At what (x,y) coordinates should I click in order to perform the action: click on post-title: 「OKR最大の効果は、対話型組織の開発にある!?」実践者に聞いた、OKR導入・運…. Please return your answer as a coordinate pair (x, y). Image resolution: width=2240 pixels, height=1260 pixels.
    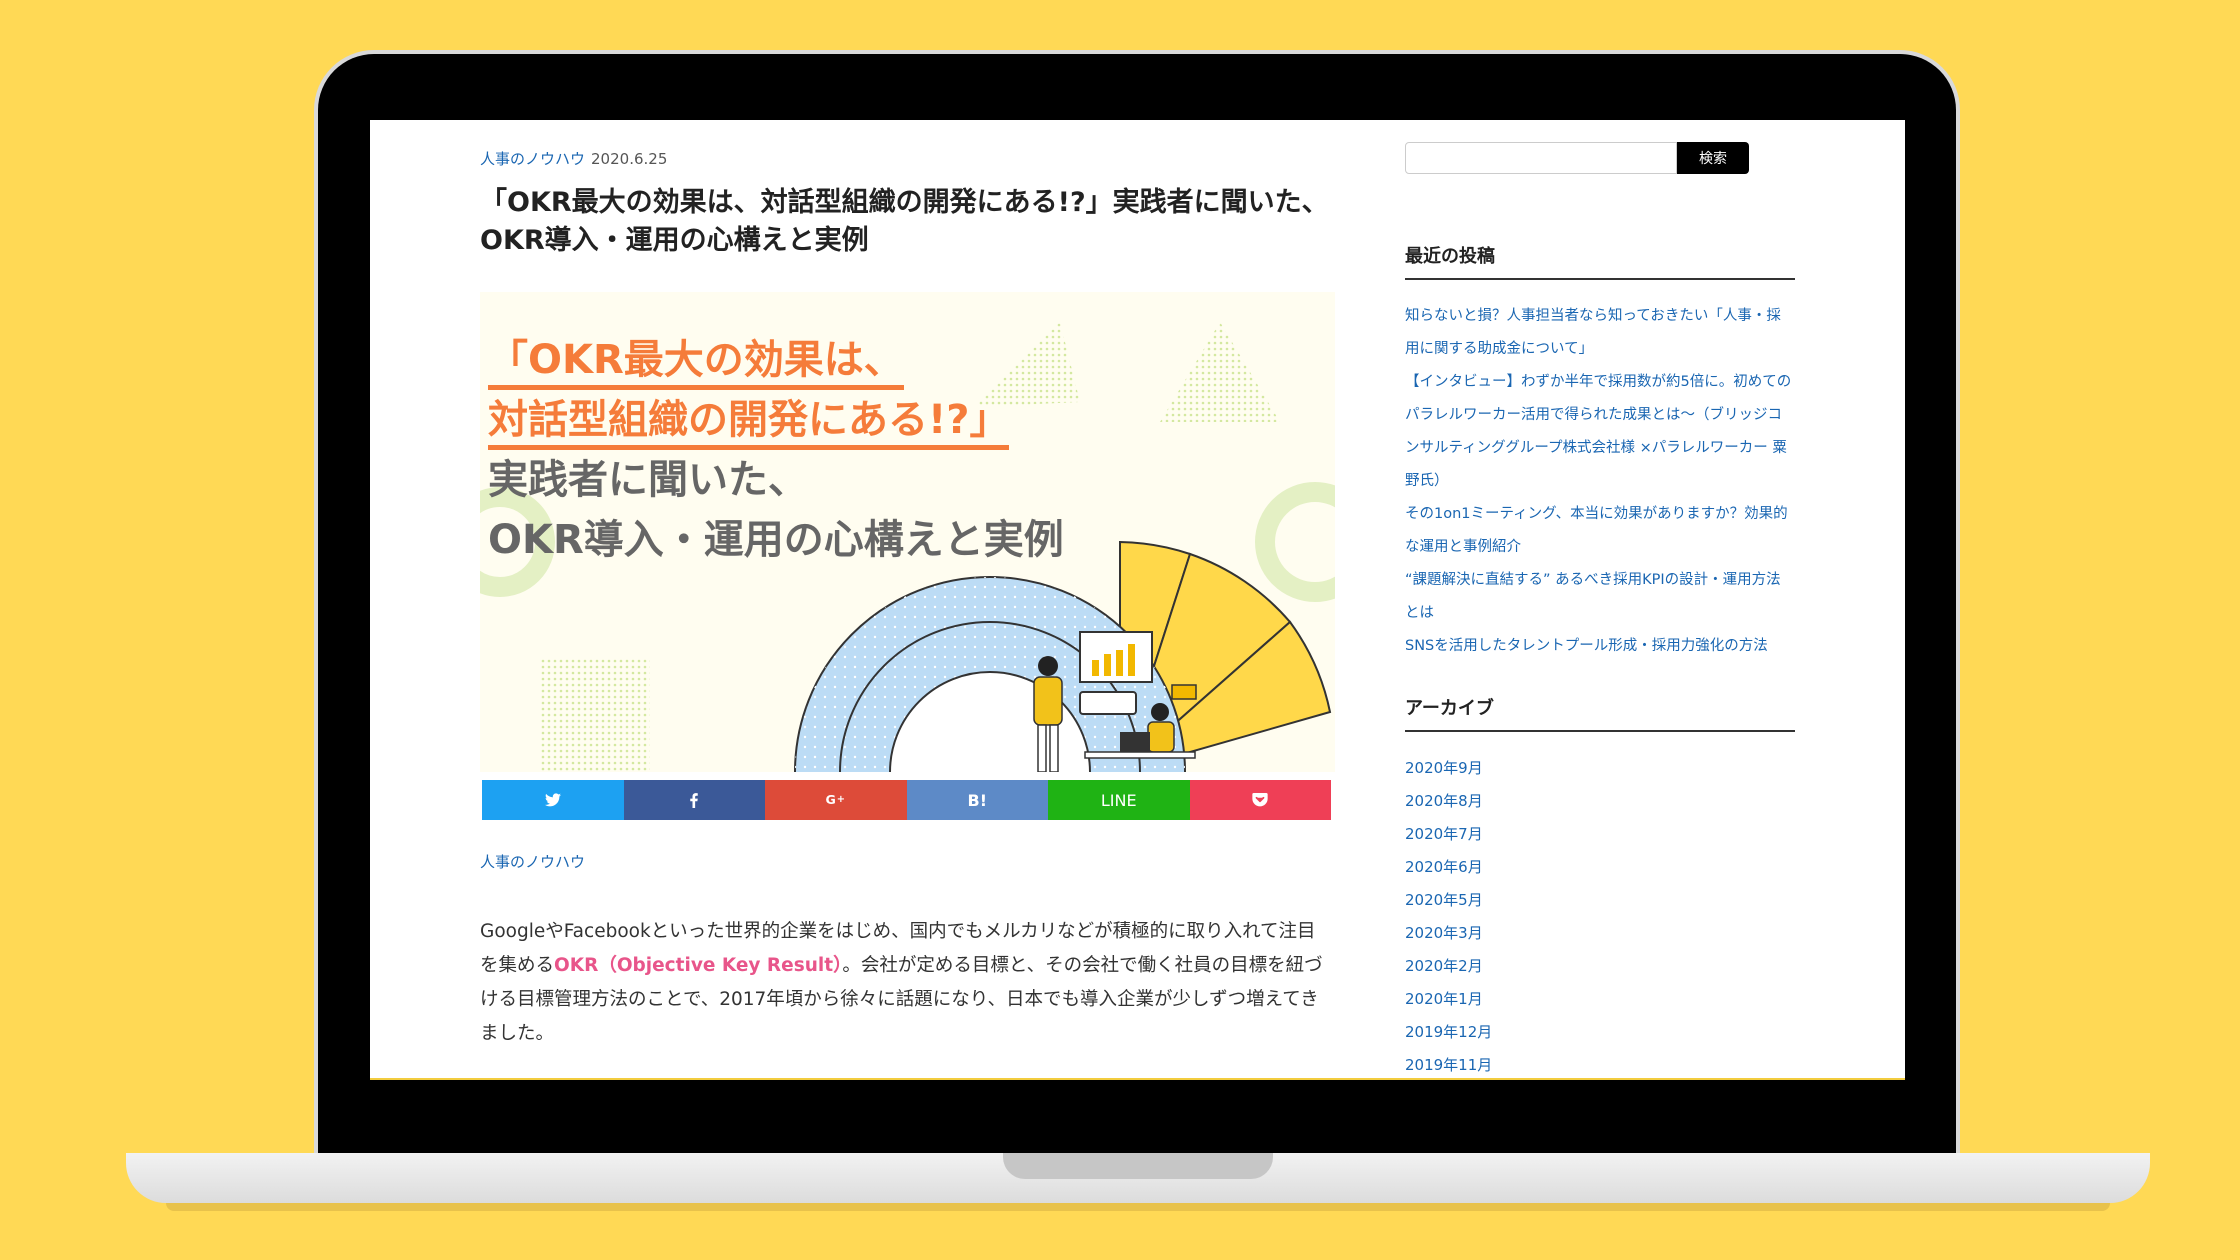
    Looking at the image, I should click on (904, 221).